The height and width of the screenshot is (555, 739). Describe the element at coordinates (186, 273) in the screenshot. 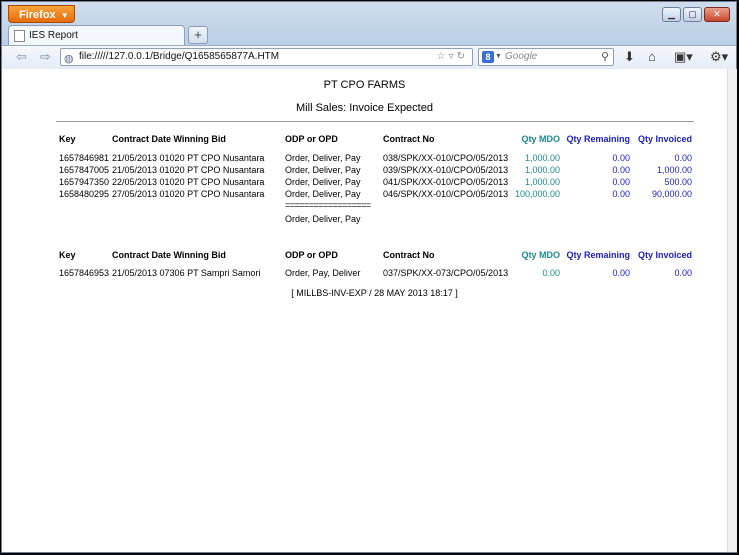

I see `cell-date-bid: 21/05/2013 07306 PT Sampri Samori` at that location.